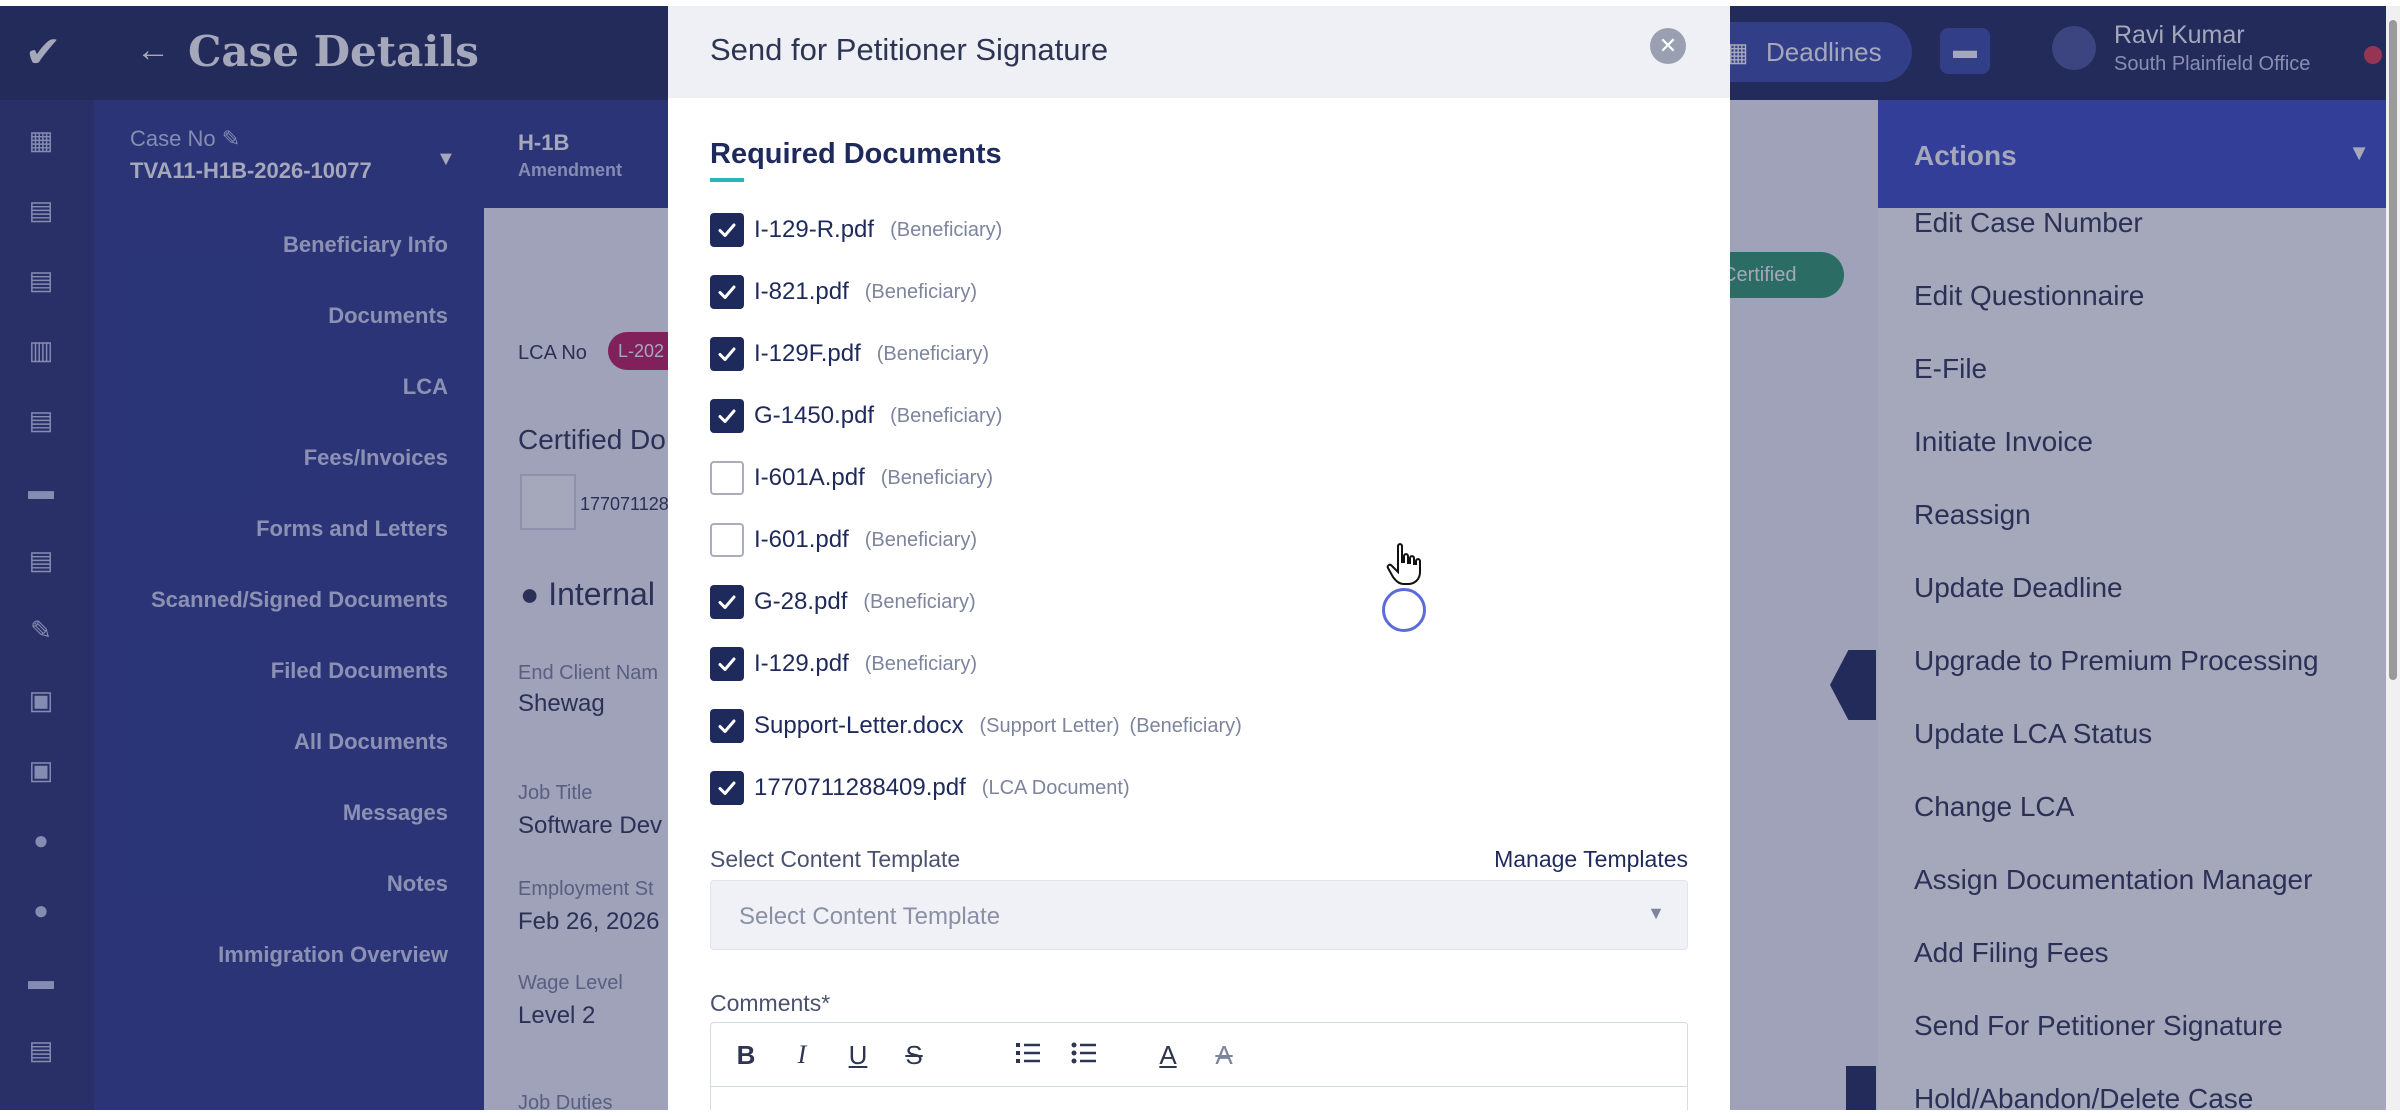  What do you see at coordinates (858, 1055) in the screenshot?
I see `underline-button: U` at bounding box center [858, 1055].